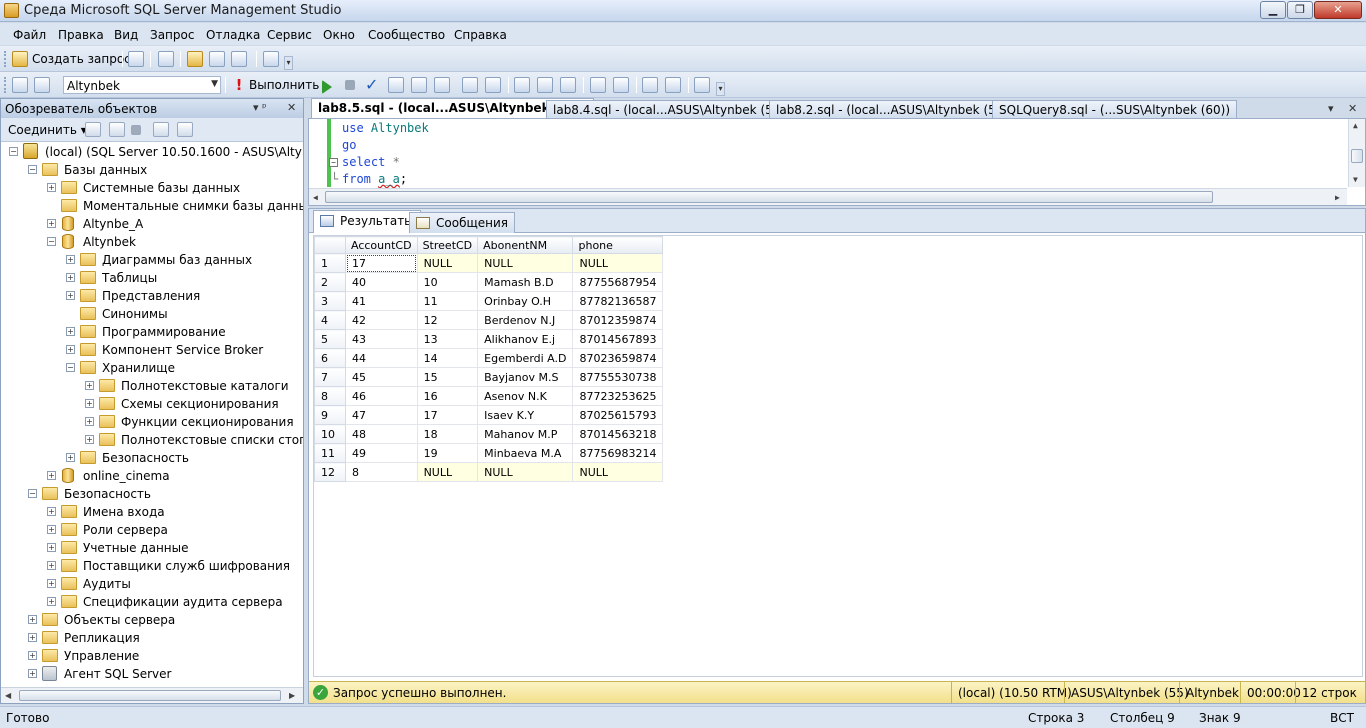  I want to click on grid-cell: 87012359874, so click(618, 320).